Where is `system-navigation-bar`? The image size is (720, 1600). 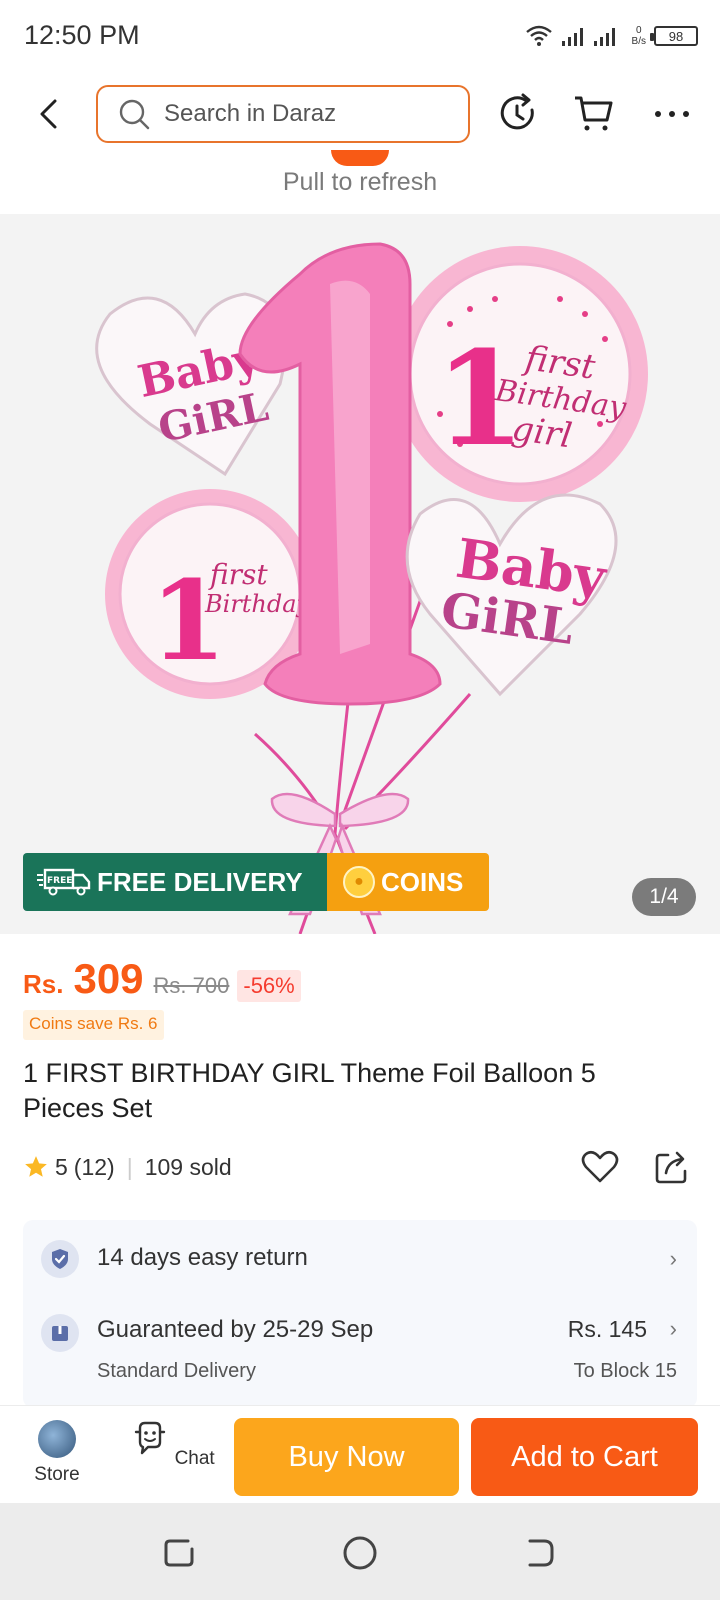
system-navigation-bar is located at coordinates (360, 1551).